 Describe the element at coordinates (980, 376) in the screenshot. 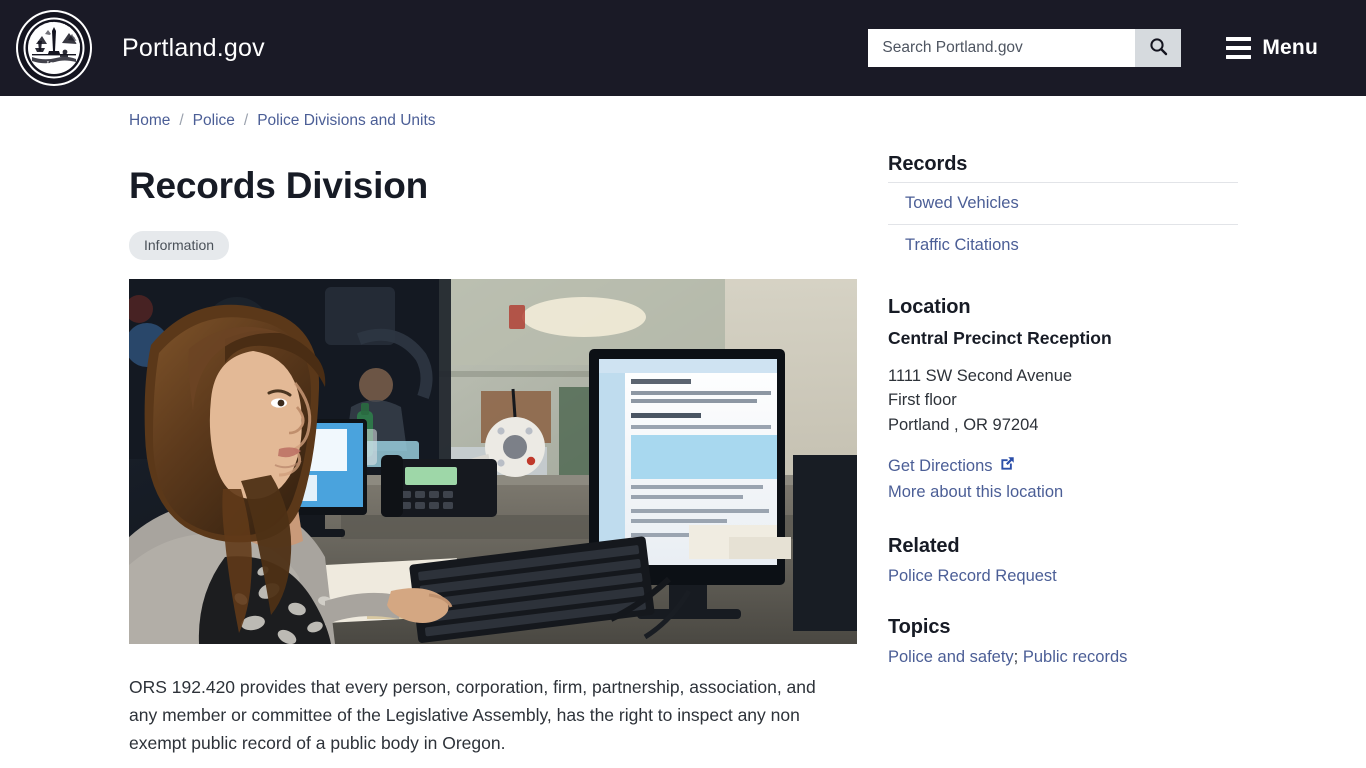

I see `address-line-1: 1111 SW Second Avenue` at that location.